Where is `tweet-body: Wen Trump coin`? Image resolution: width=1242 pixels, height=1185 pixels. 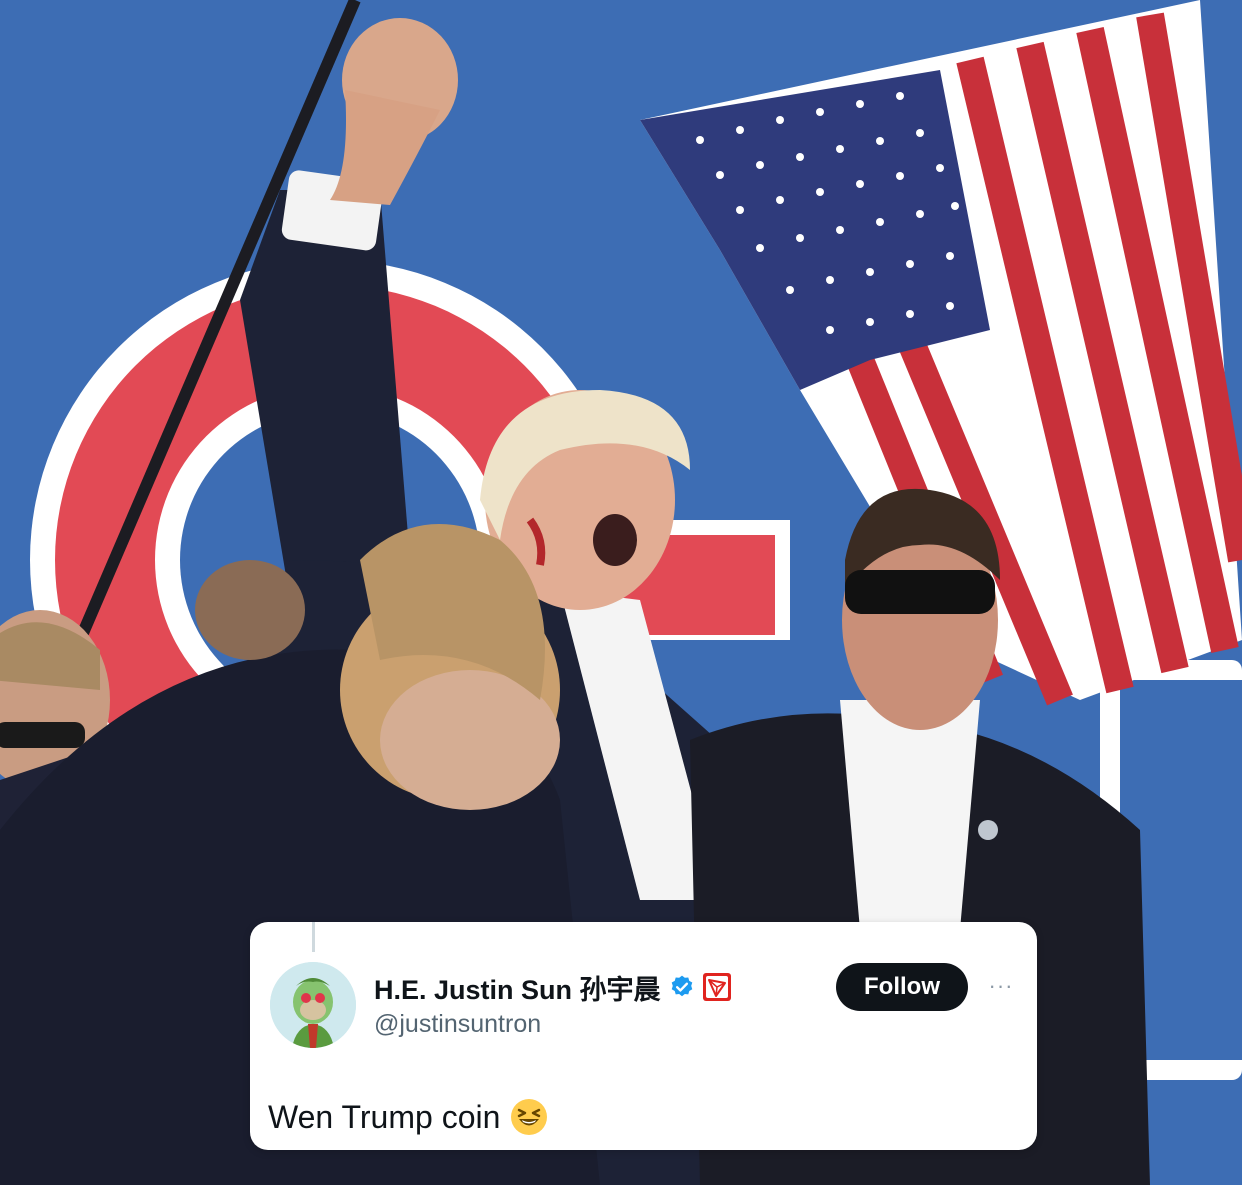
tweet-body: Wen Trump coin is located at coordinates (408, 1117).